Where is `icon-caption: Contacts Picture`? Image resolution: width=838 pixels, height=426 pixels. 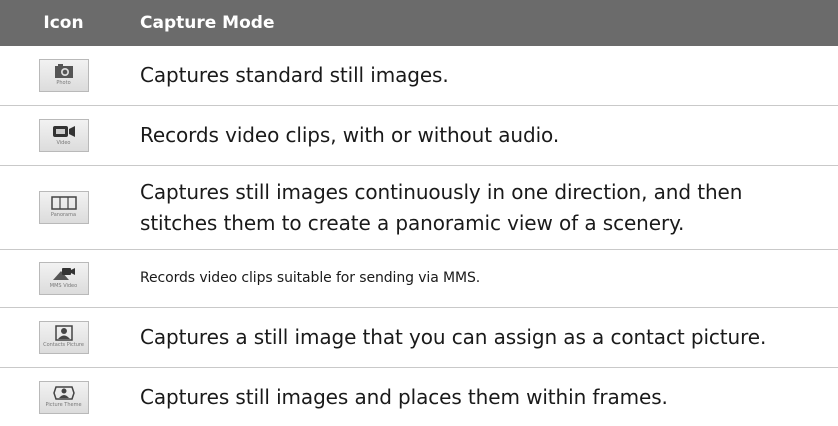 icon-caption: Contacts Picture is located at coordinates (63, 345).